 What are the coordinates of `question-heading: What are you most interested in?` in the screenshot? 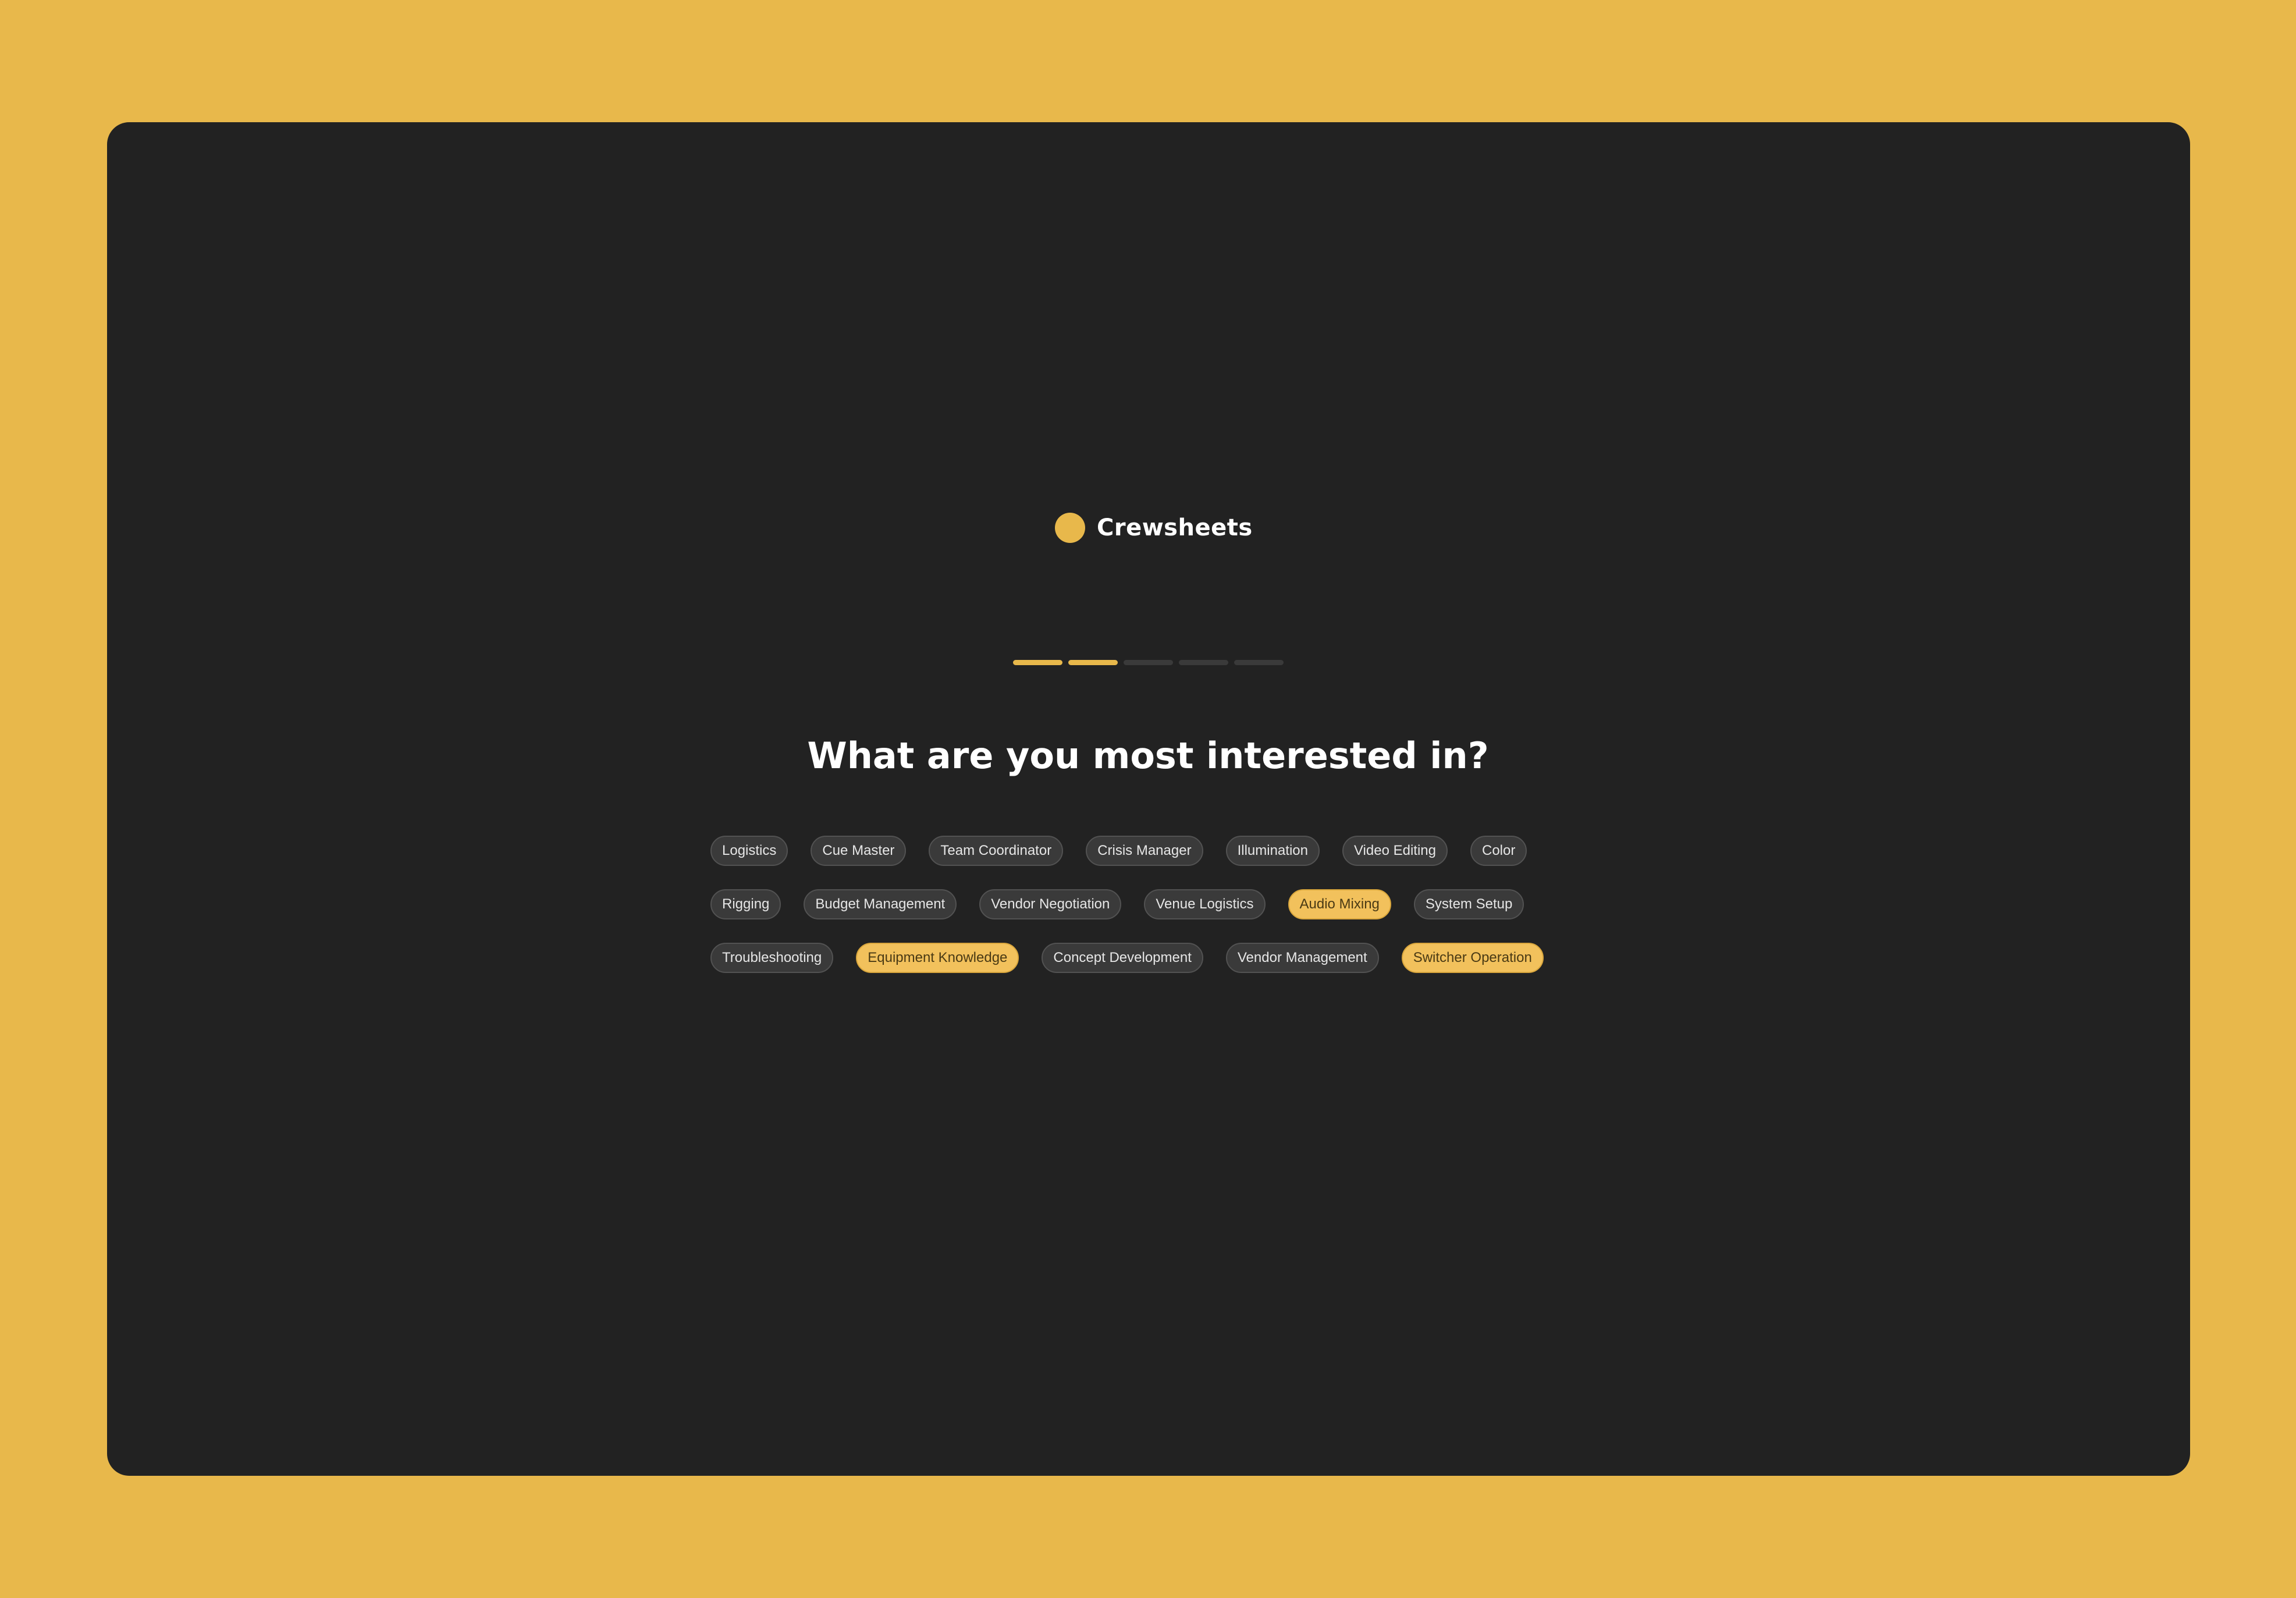 It's located at (1148, 755).